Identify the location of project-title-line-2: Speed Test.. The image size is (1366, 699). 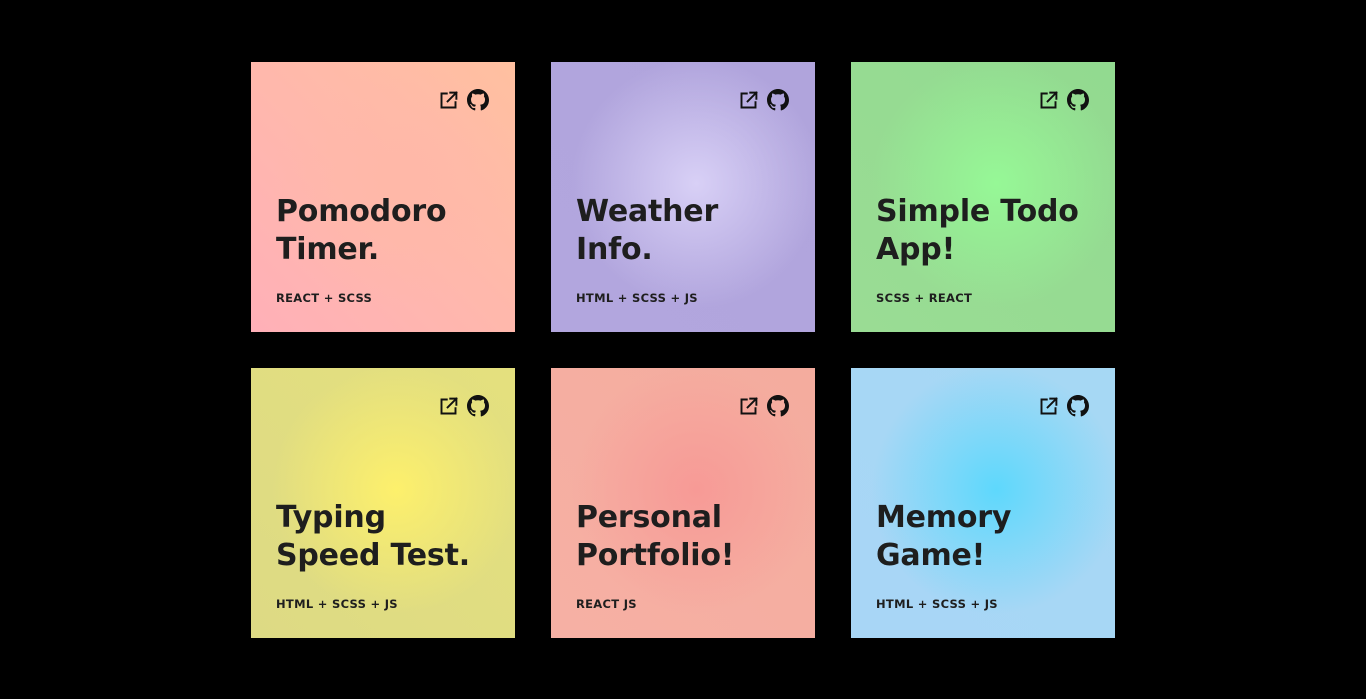
(373, 555).